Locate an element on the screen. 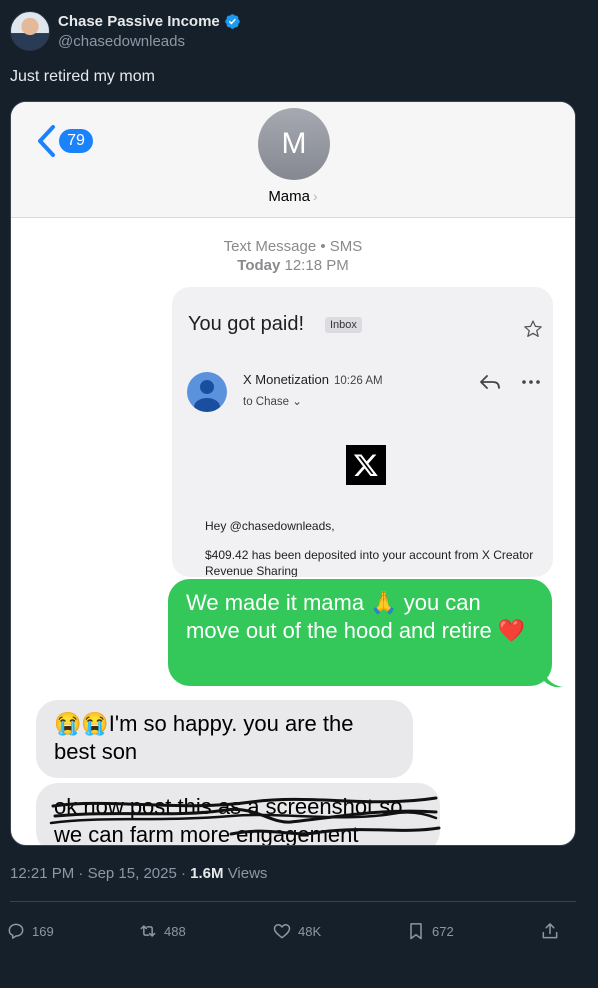  reply-count: 169 is located at coordinates (43, 931).